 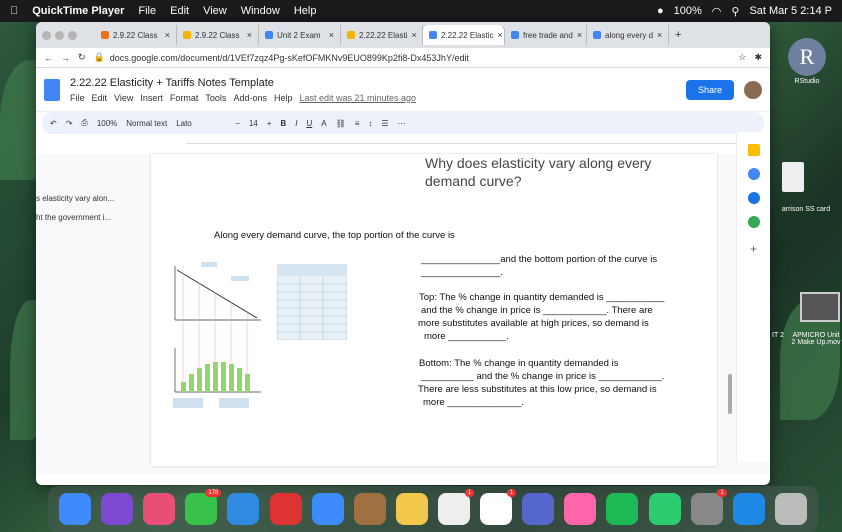 I want to click on share-button: Share, so click(x=709, y=89).